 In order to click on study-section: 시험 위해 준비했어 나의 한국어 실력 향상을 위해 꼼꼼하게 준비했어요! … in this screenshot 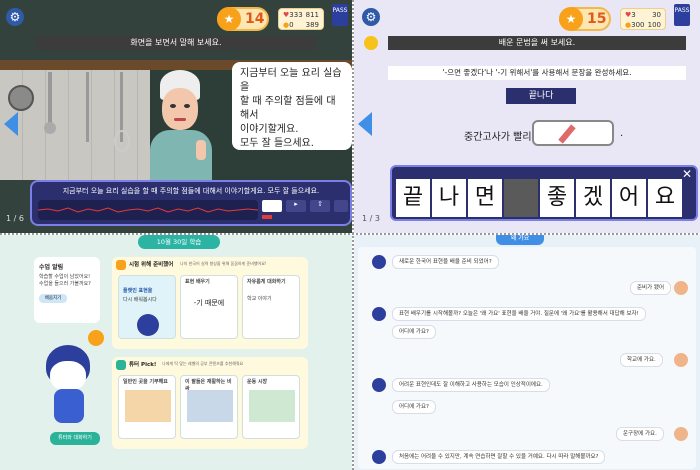, I will do `click(210, 303)`.